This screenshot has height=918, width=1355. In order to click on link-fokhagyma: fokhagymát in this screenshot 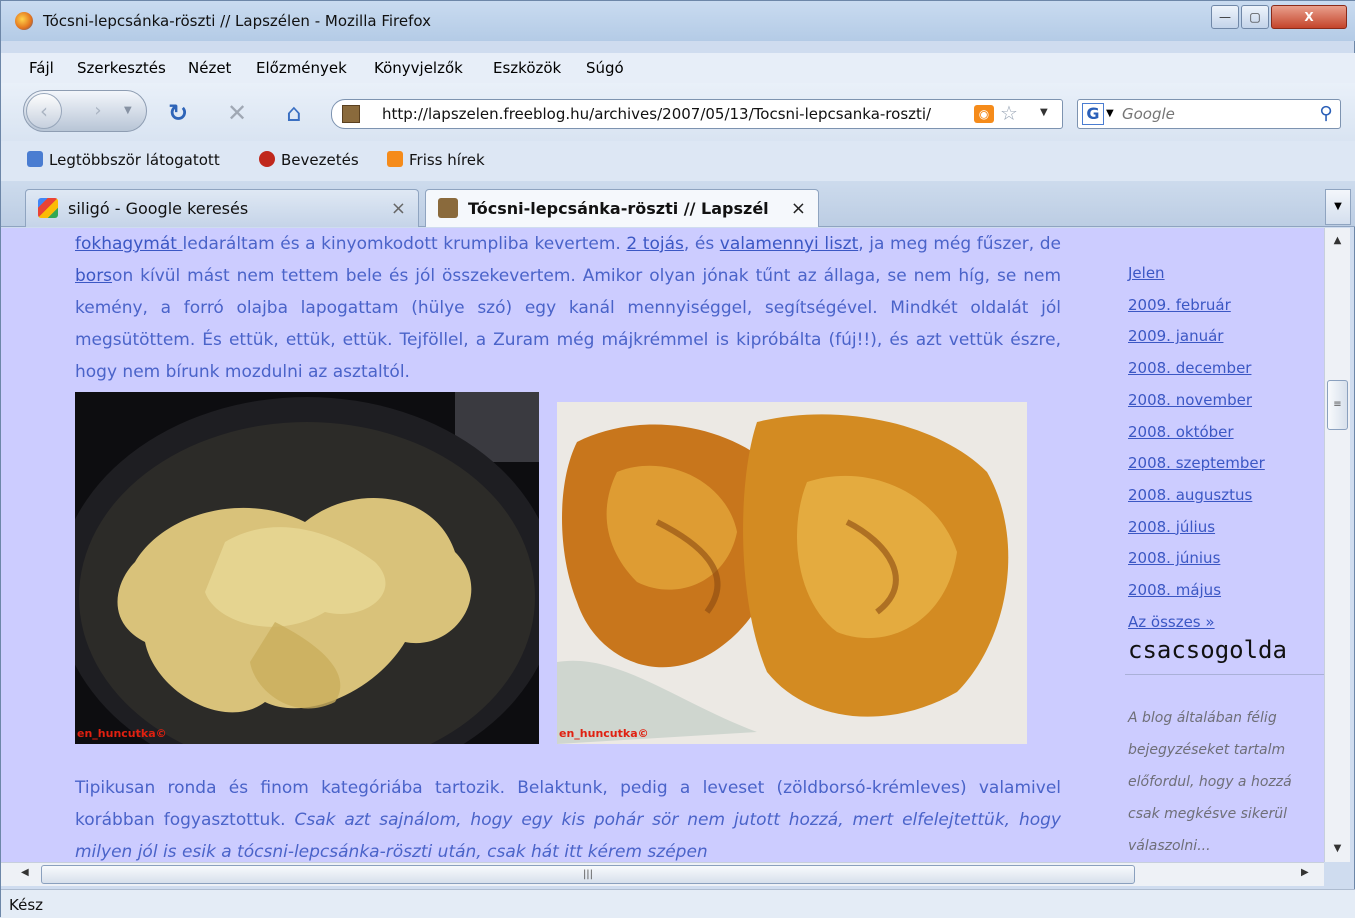, I will do `click(129, 244)`.